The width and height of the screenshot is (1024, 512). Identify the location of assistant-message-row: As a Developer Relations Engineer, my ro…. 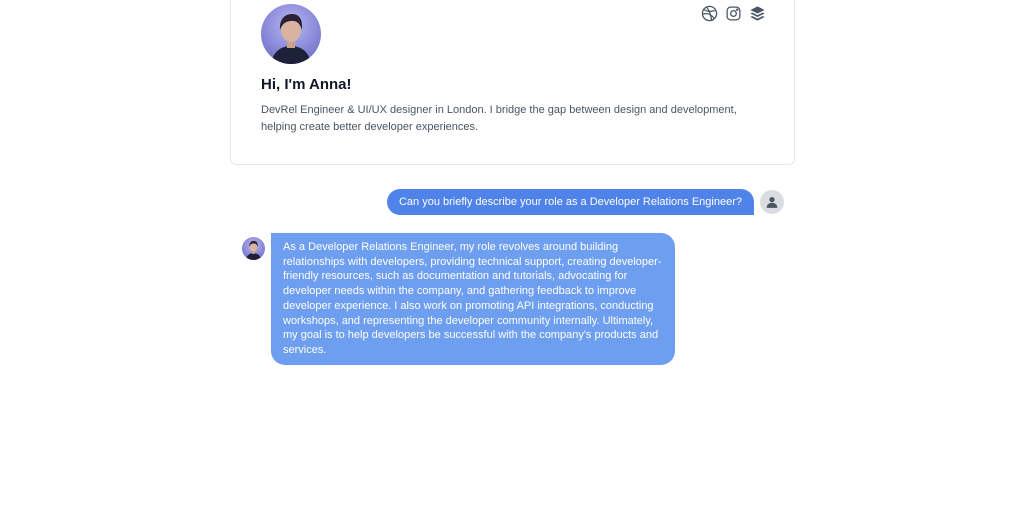
(458, 299).